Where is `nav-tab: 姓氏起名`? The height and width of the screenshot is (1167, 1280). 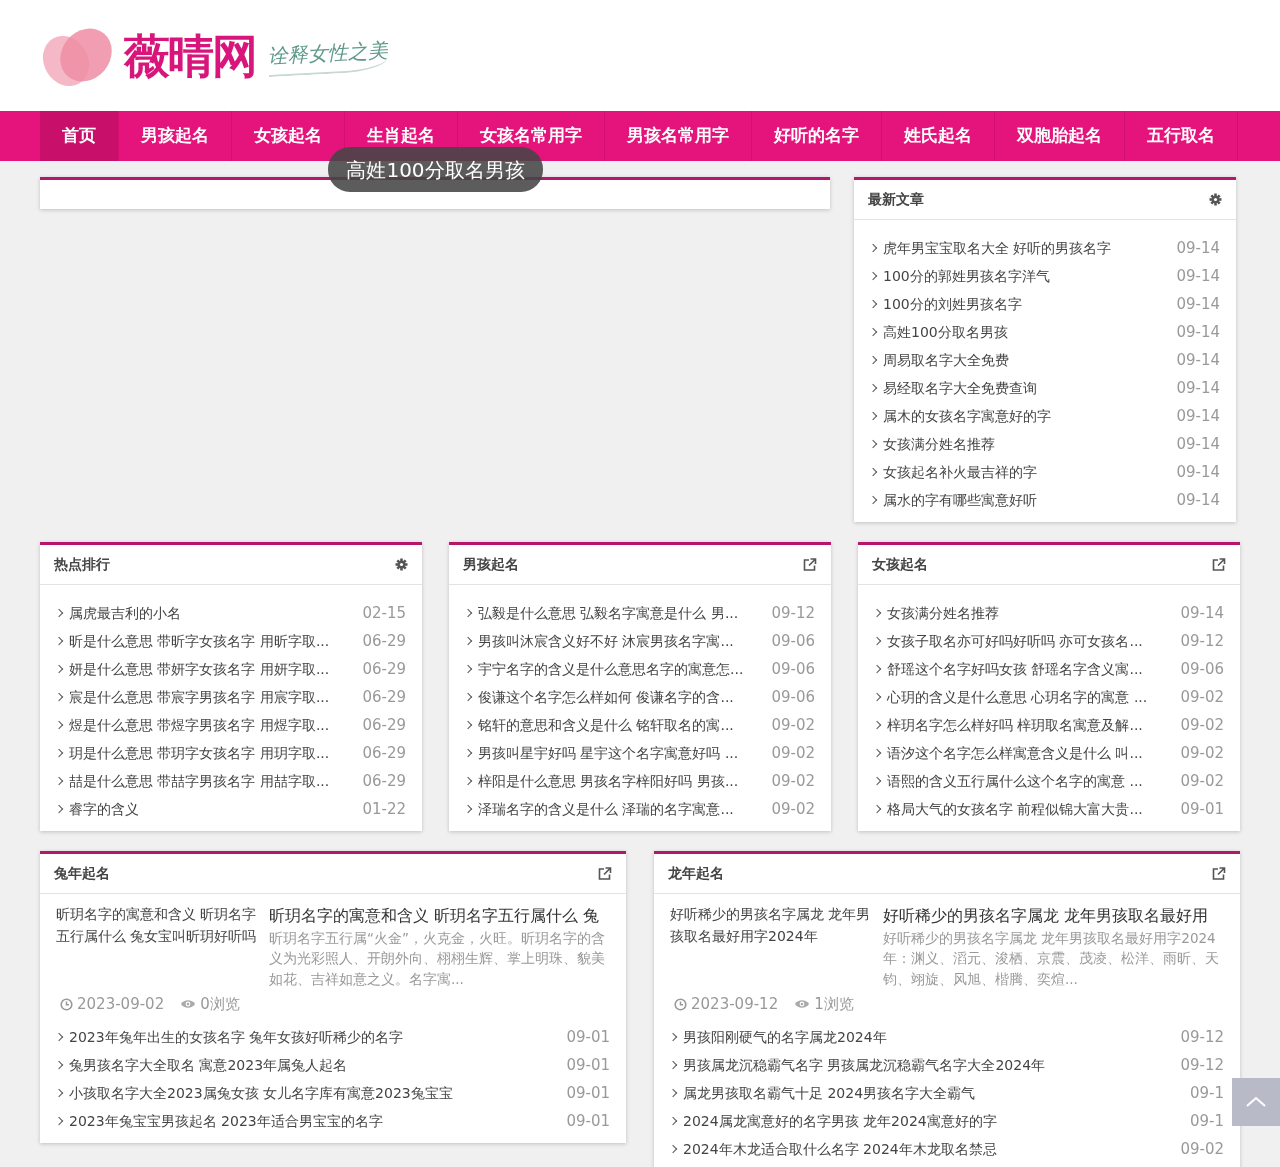 nav-tab: 姓氏起名 is located at coordinates (938, 136).